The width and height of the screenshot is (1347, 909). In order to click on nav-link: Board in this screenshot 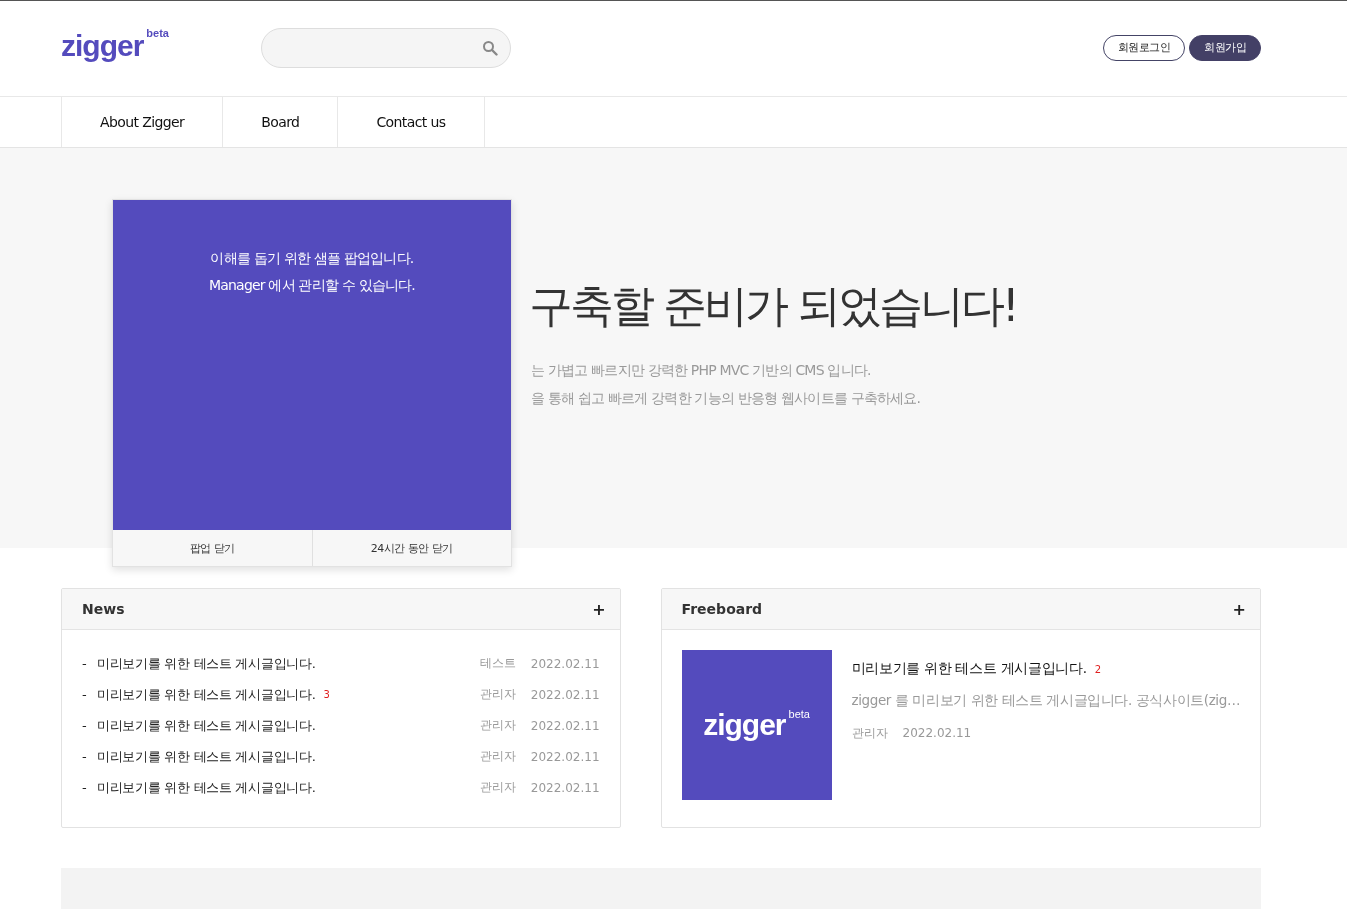, I will do `click(281, 122)`.